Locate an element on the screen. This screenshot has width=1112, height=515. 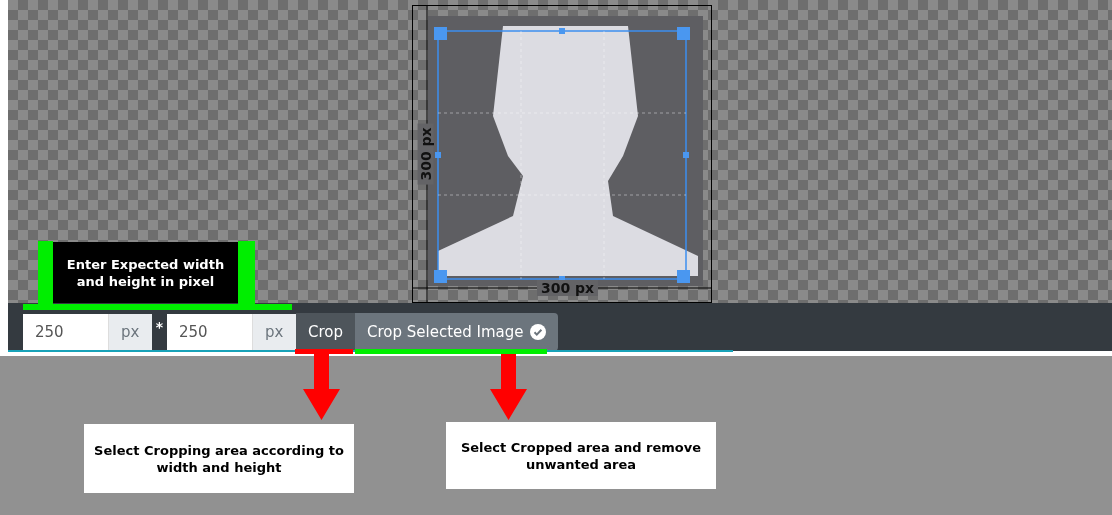
crop-selected-image-button: Crop Selected Image is located at coordinates (456, 332).